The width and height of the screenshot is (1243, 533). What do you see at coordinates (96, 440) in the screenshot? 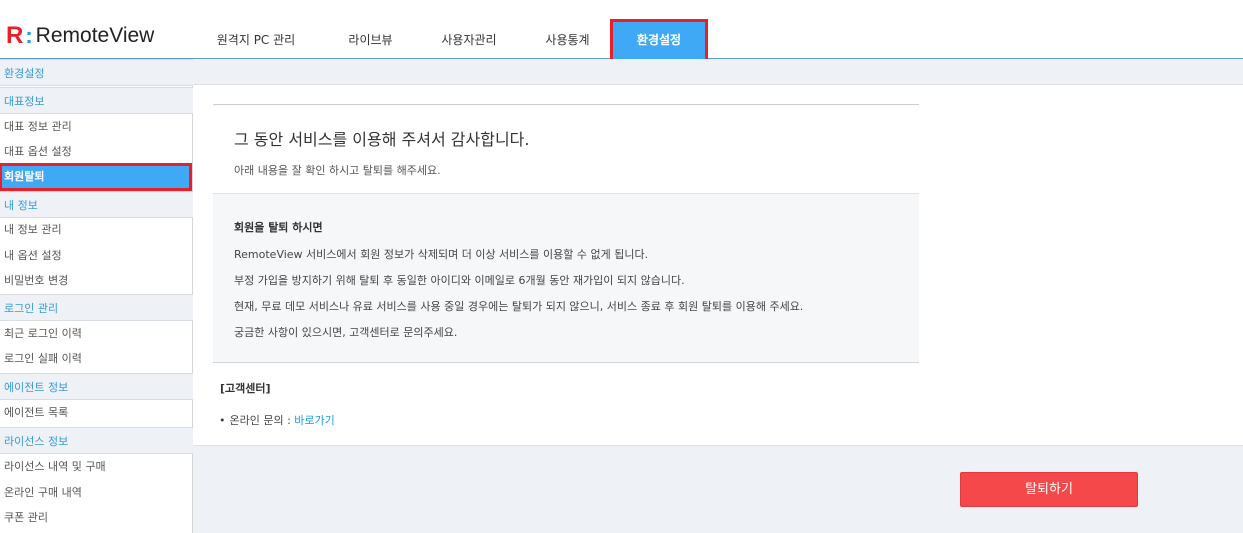
I see `sidebar-section-license: 라이선스 정보` at bounding box center [96, 440].